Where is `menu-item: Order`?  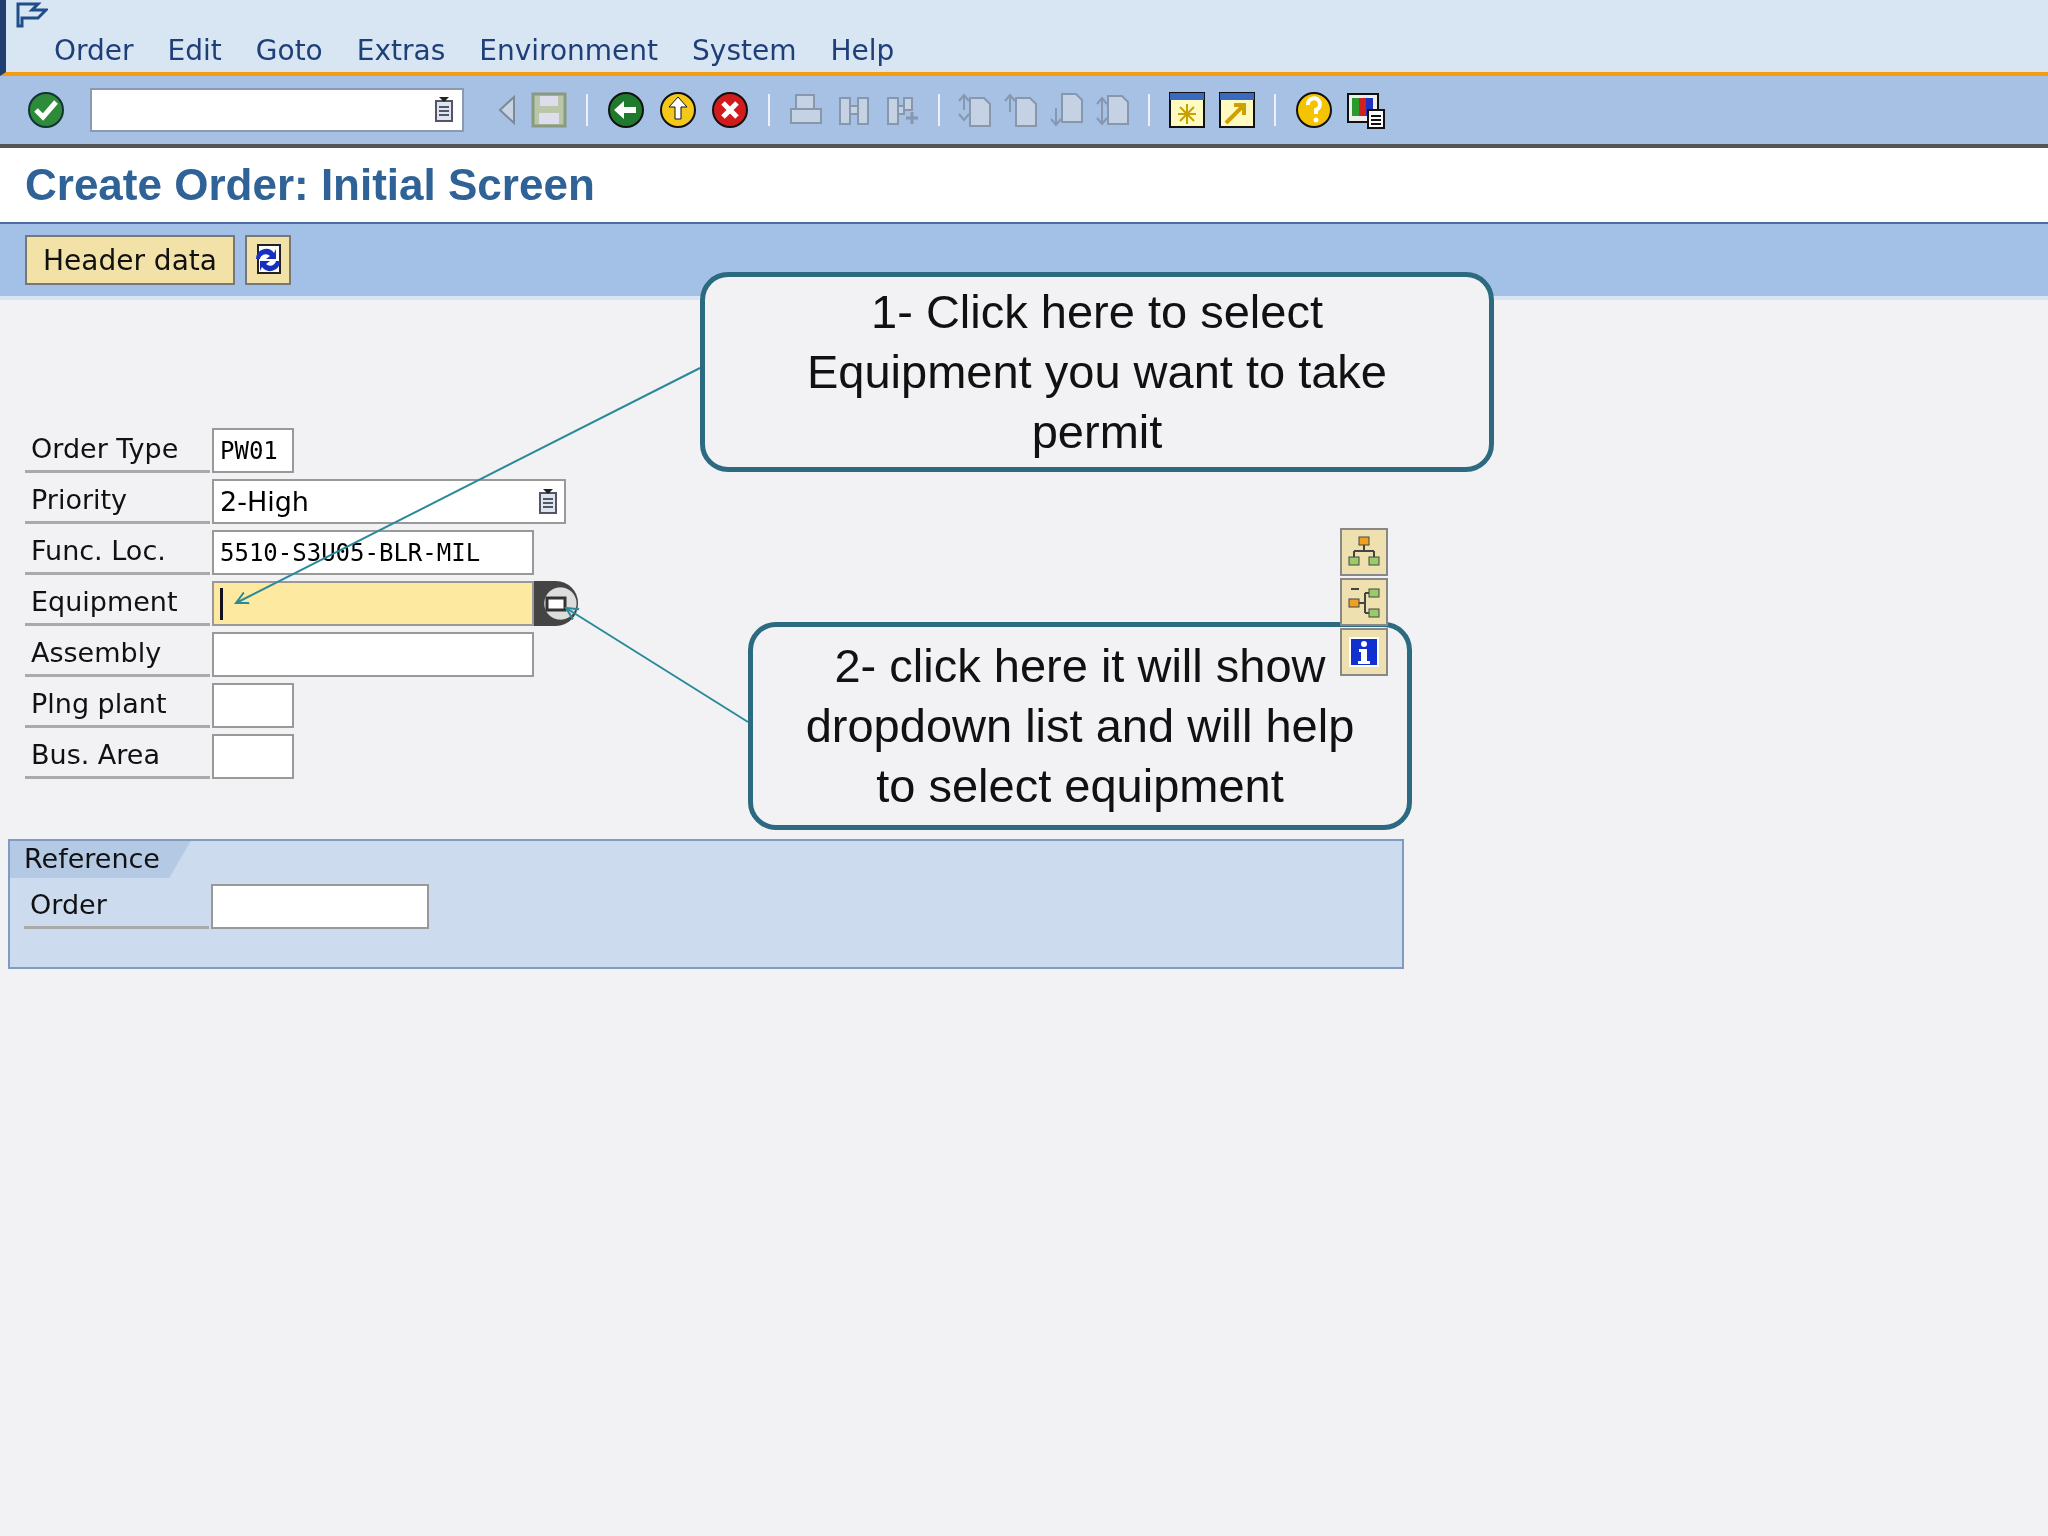
menu-item: Order is located at coordinates (94, 50).